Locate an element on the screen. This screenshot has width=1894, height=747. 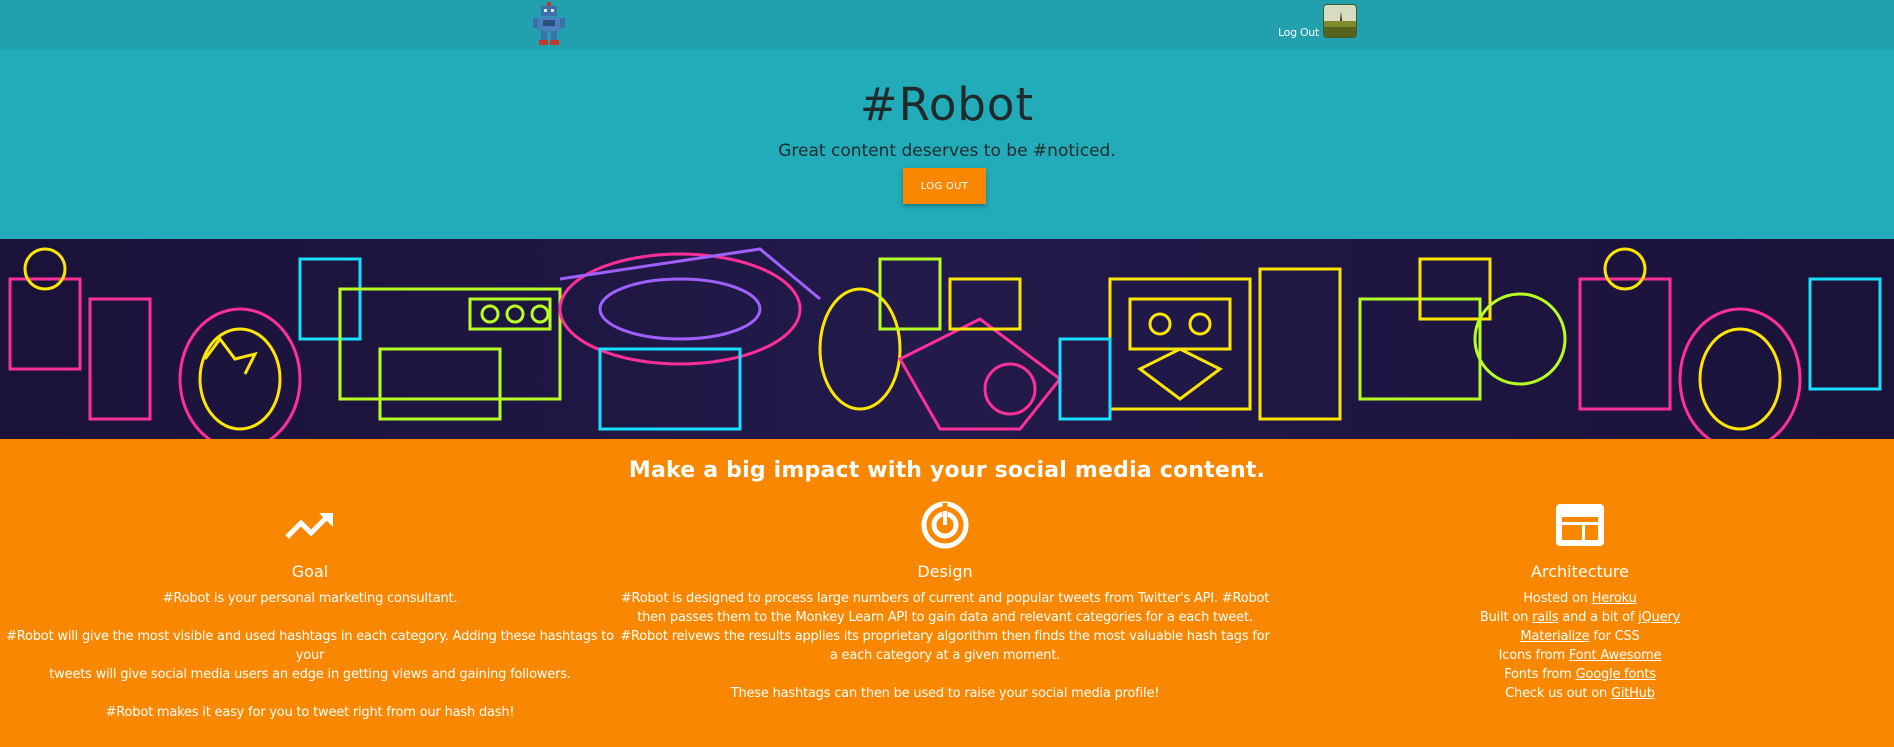
github-link: GitHub is located at coordinates (1633, 693).